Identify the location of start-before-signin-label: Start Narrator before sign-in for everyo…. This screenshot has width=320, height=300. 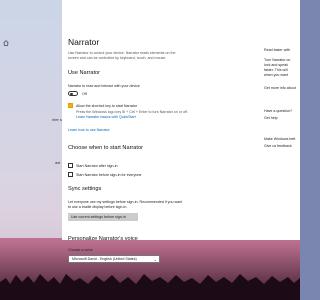
(109, 174).